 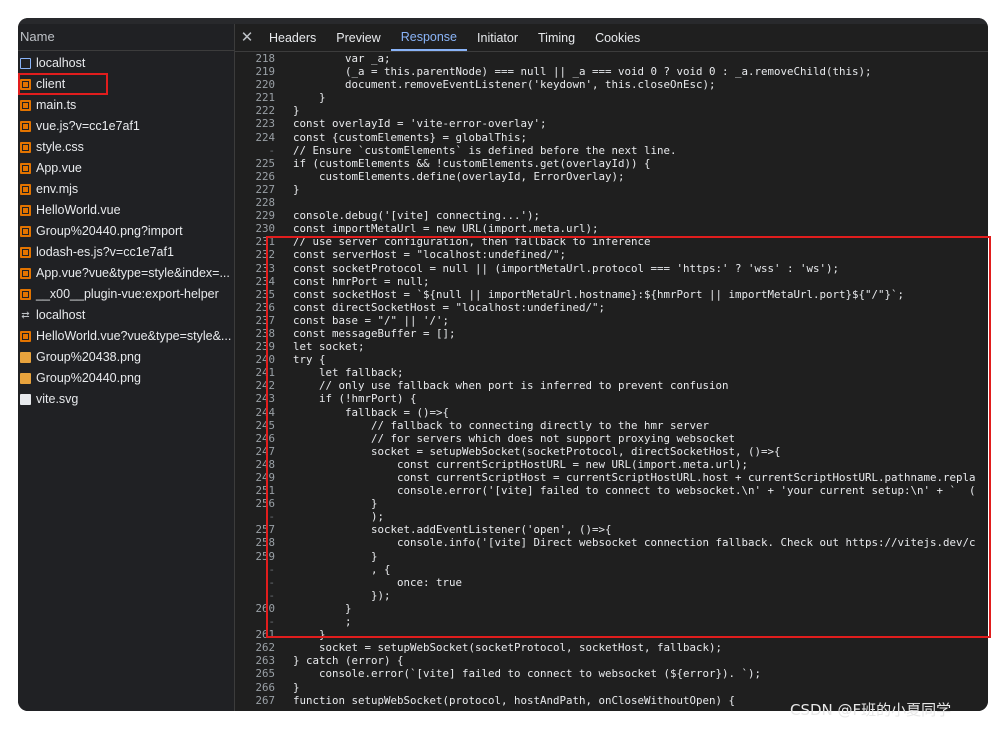 What do you see at coordinates (265, 635) in the screenshot?
I see `line-number: 261` at bounding box center [265, 635].